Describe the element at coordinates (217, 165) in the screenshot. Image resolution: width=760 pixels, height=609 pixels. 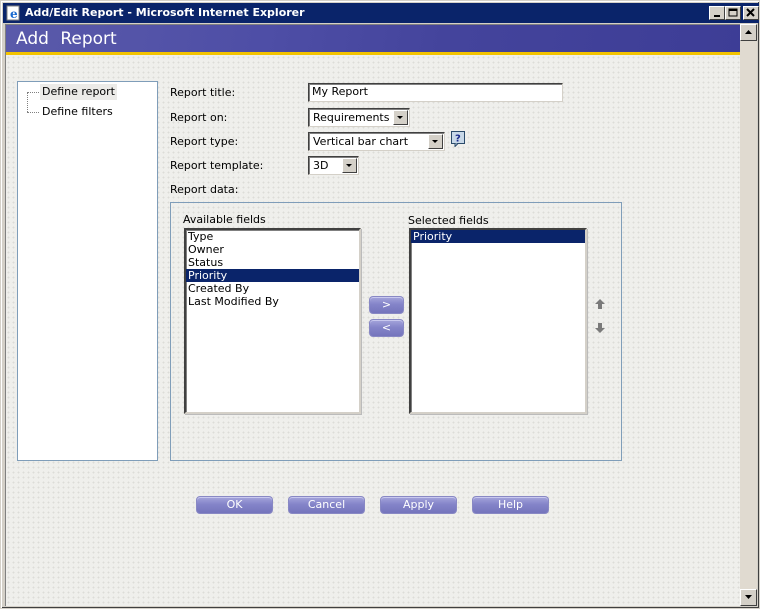
I see `report-template-label: Report template:` at that location.